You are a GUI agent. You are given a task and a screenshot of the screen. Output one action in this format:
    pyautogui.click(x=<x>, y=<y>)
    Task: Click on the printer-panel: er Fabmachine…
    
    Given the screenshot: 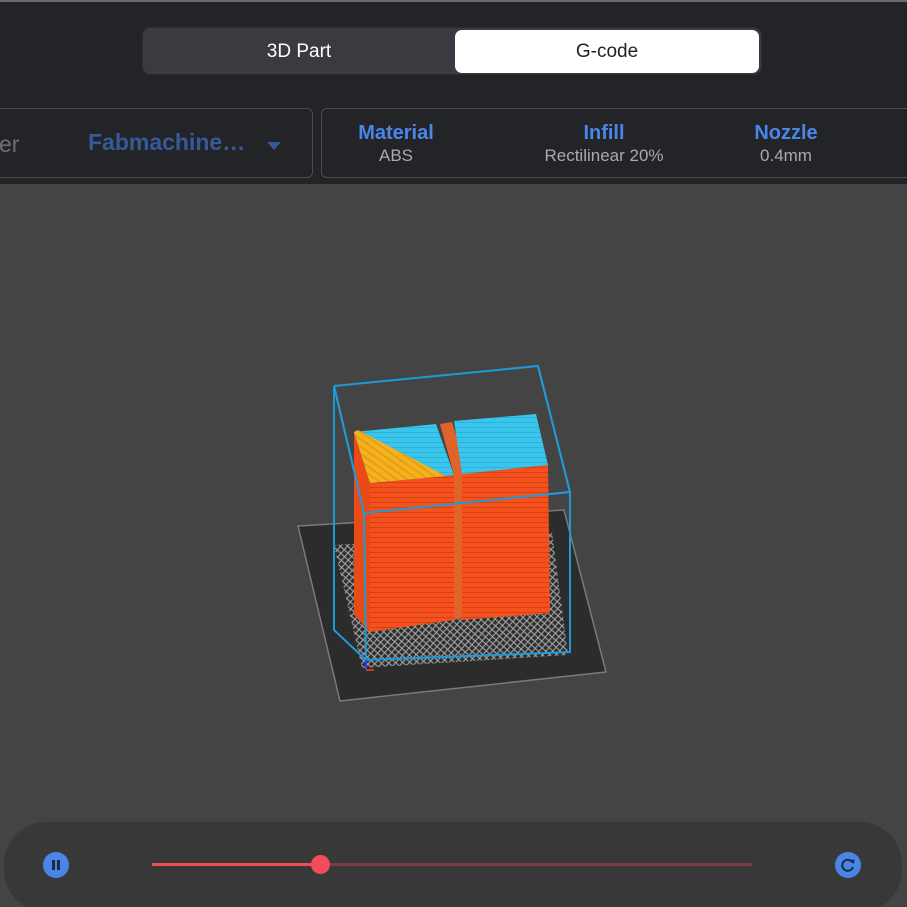 What is the action you would take?
    pyautogui.click(x=156, y=143)
    